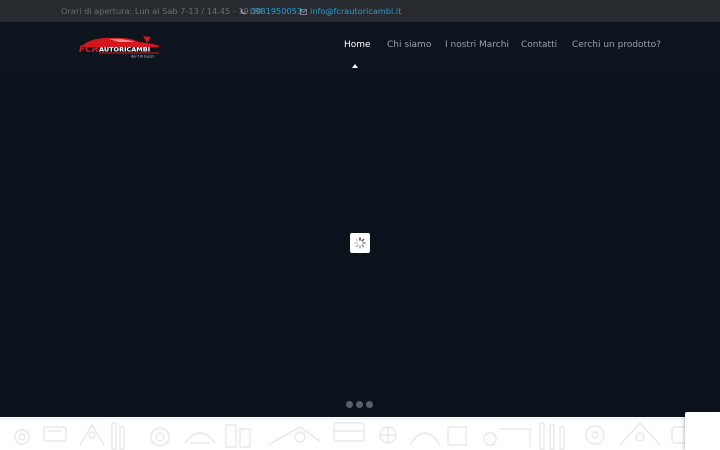 The height and width of the screenshot is (450, 720). I want to click on nav-item-contatti: Contatti, so click(539, 45).